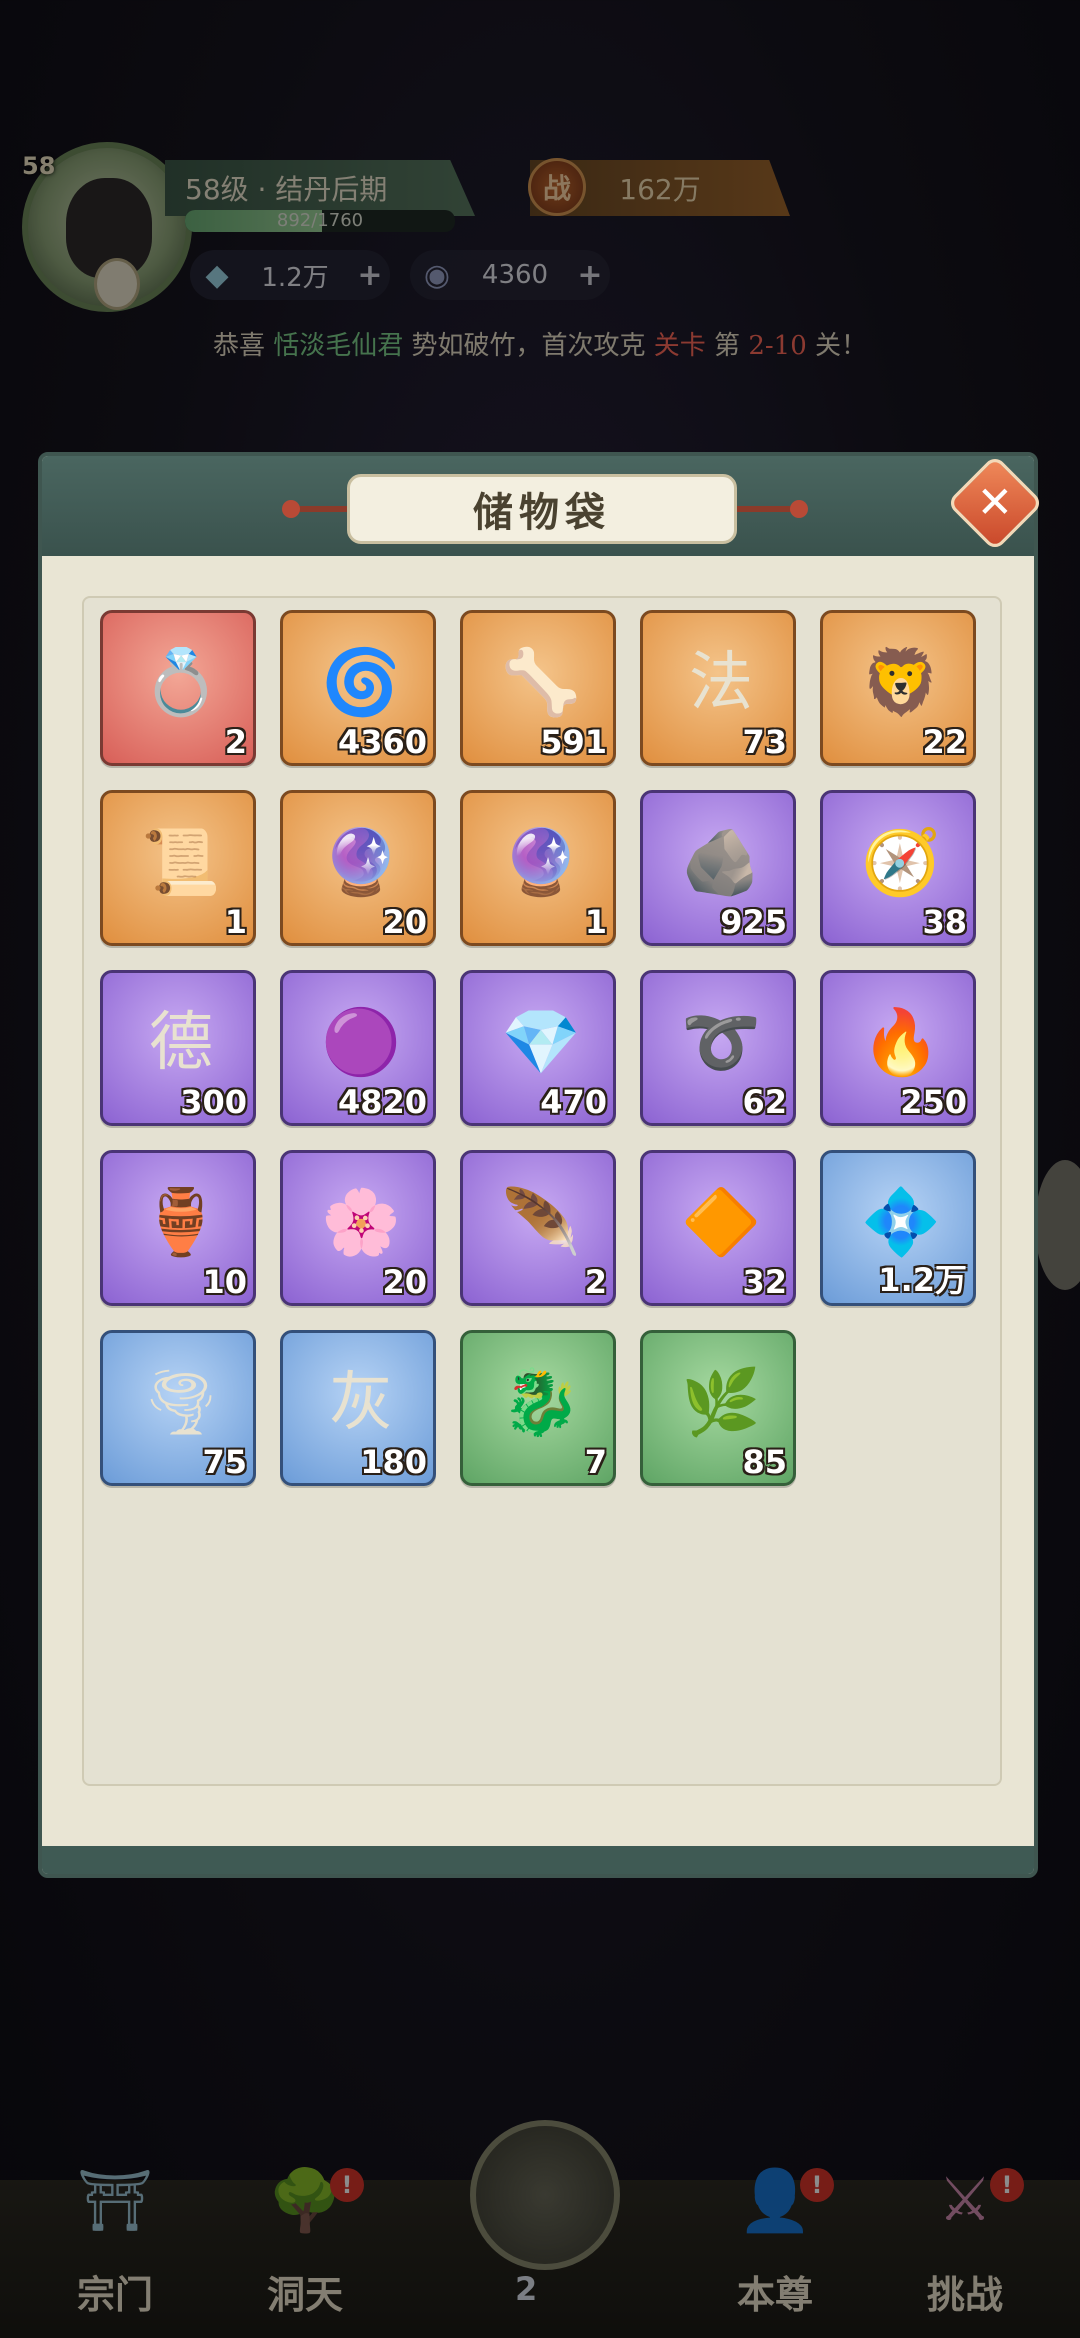 The image size is (1080, 2338). I want to click on inventory-item-purple-pearl: 🟣 4820, so click(358, 1048).